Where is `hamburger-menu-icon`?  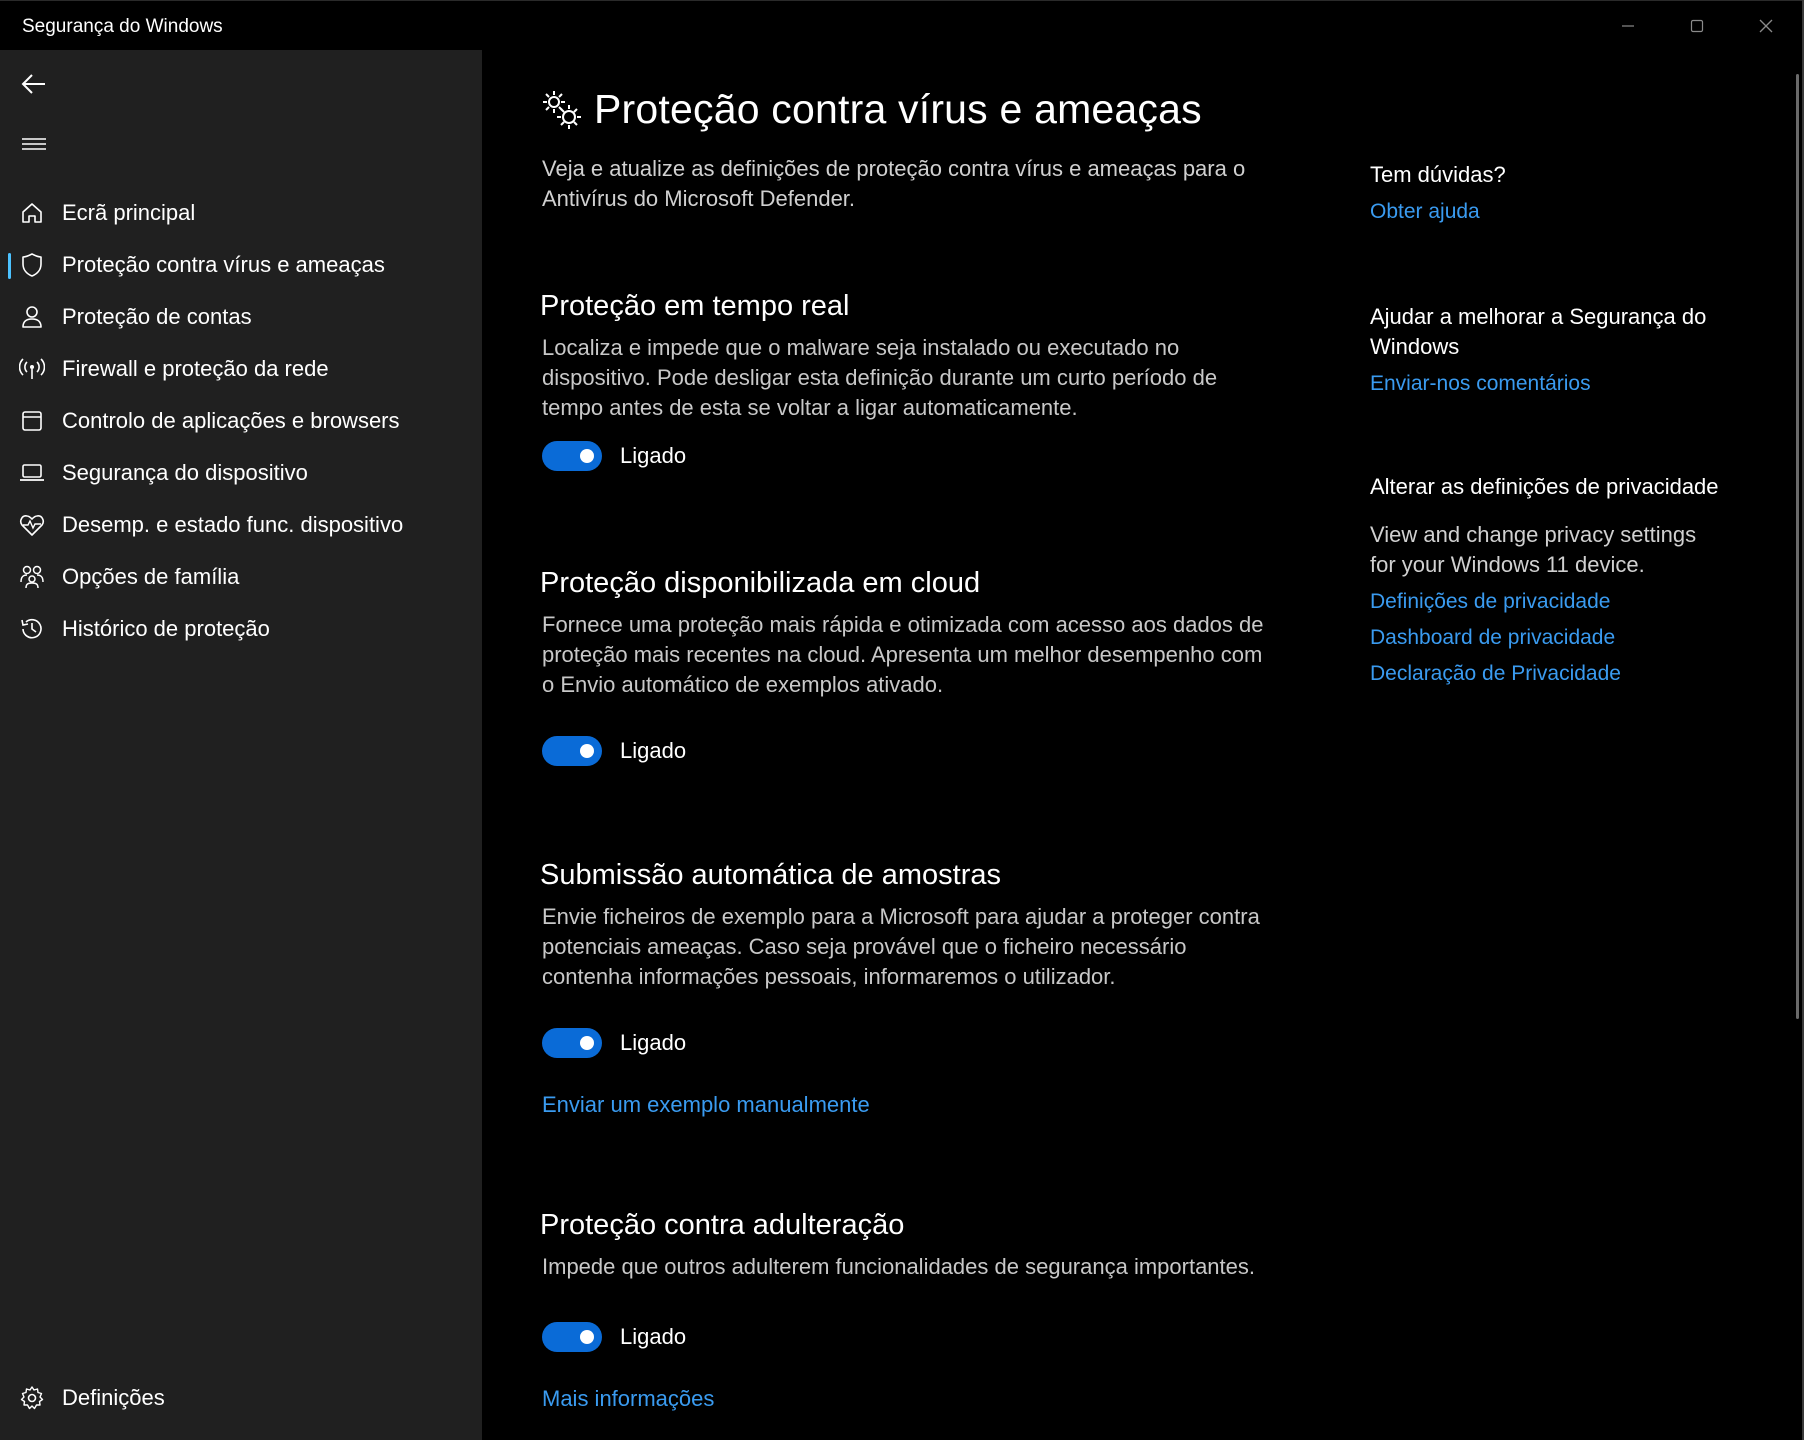 hamburger-menu-icon is located at coordinates (34, 144).